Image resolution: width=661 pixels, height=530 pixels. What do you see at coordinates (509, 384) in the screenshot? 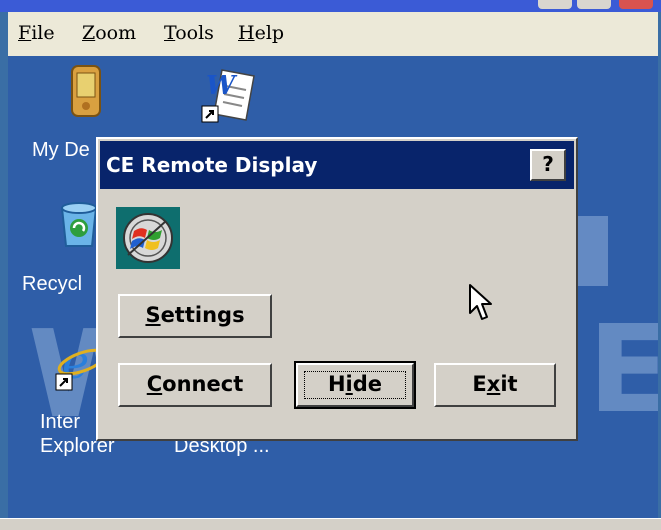
I see `exit-text-c: it` at bounding box center [509, 384].